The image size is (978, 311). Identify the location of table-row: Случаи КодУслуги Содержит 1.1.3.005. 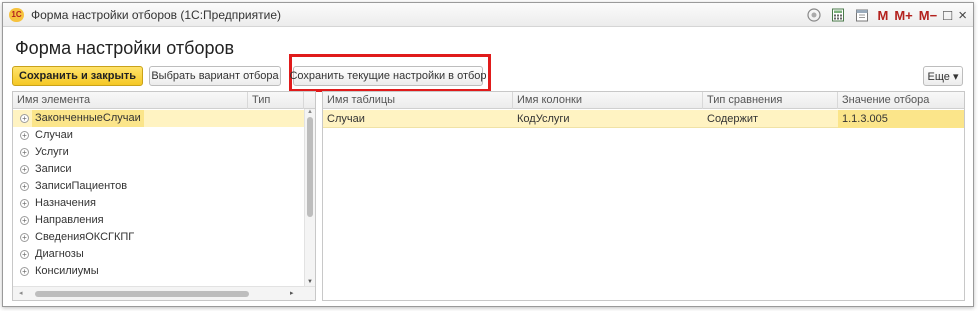
(643, 119).